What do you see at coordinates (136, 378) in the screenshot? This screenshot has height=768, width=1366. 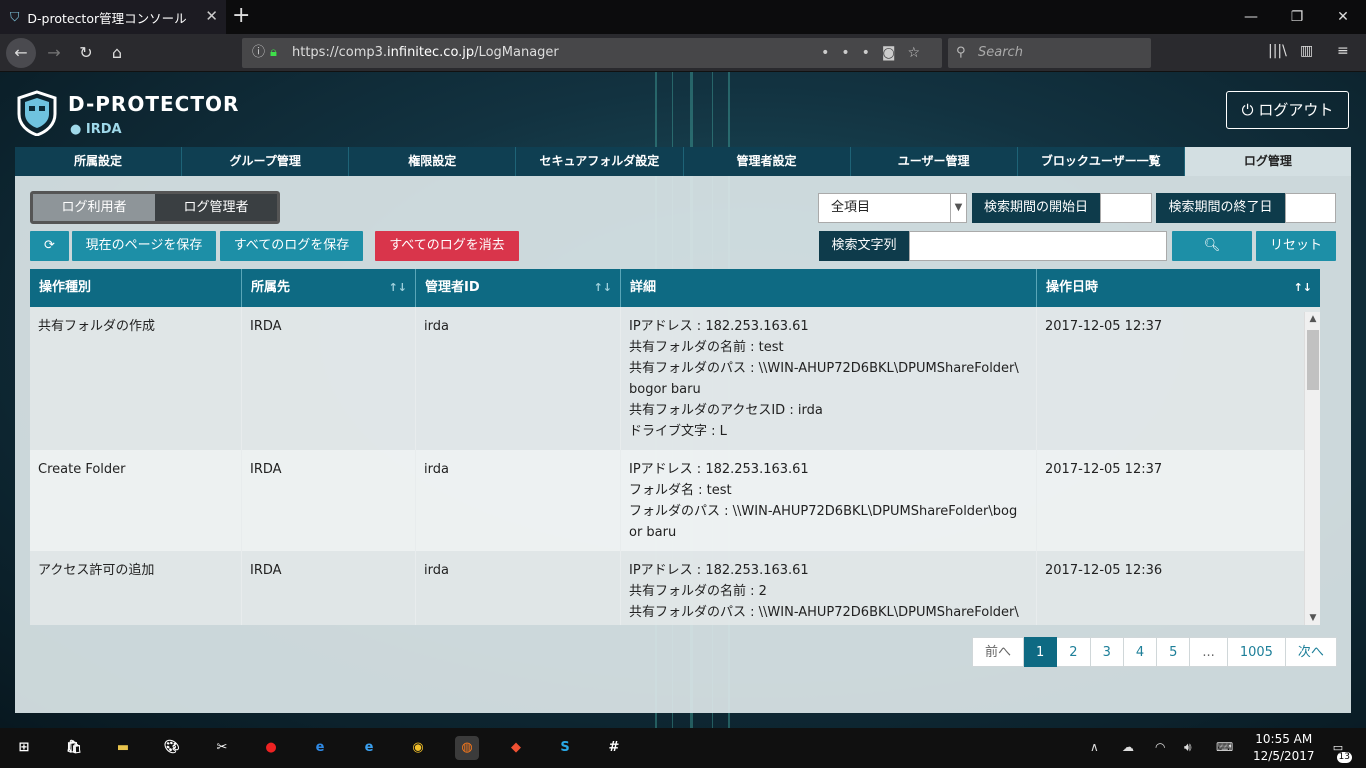 I see `cell-operation: 共有フォルダの作成` at bounding box center [136, 378].